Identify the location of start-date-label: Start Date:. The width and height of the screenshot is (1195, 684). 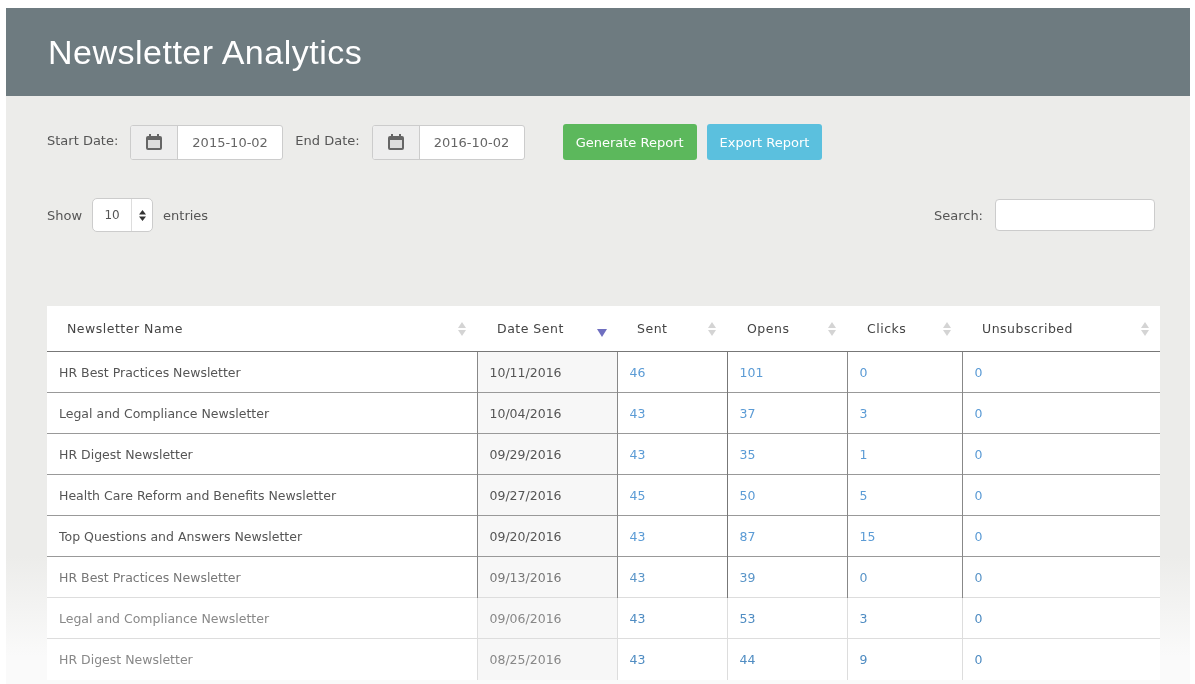
(83, 140).